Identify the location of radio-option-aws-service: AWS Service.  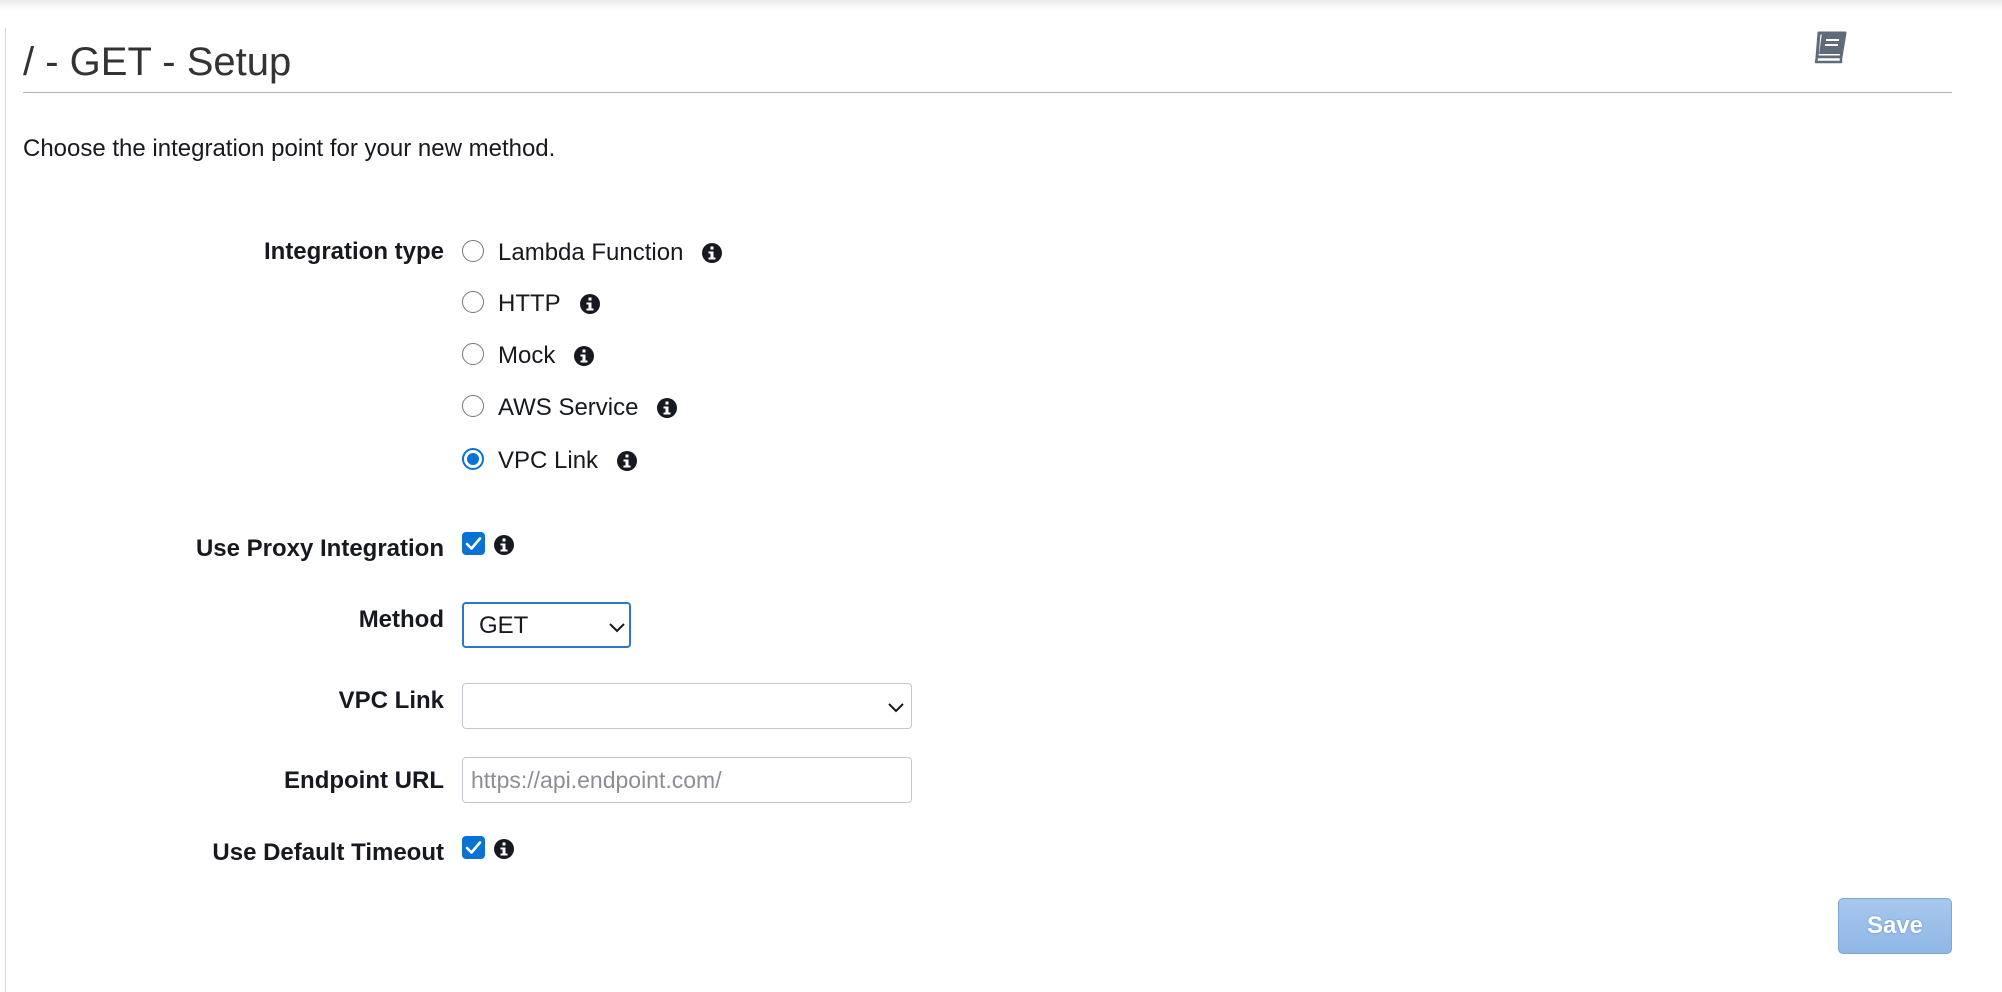
(570, 408).